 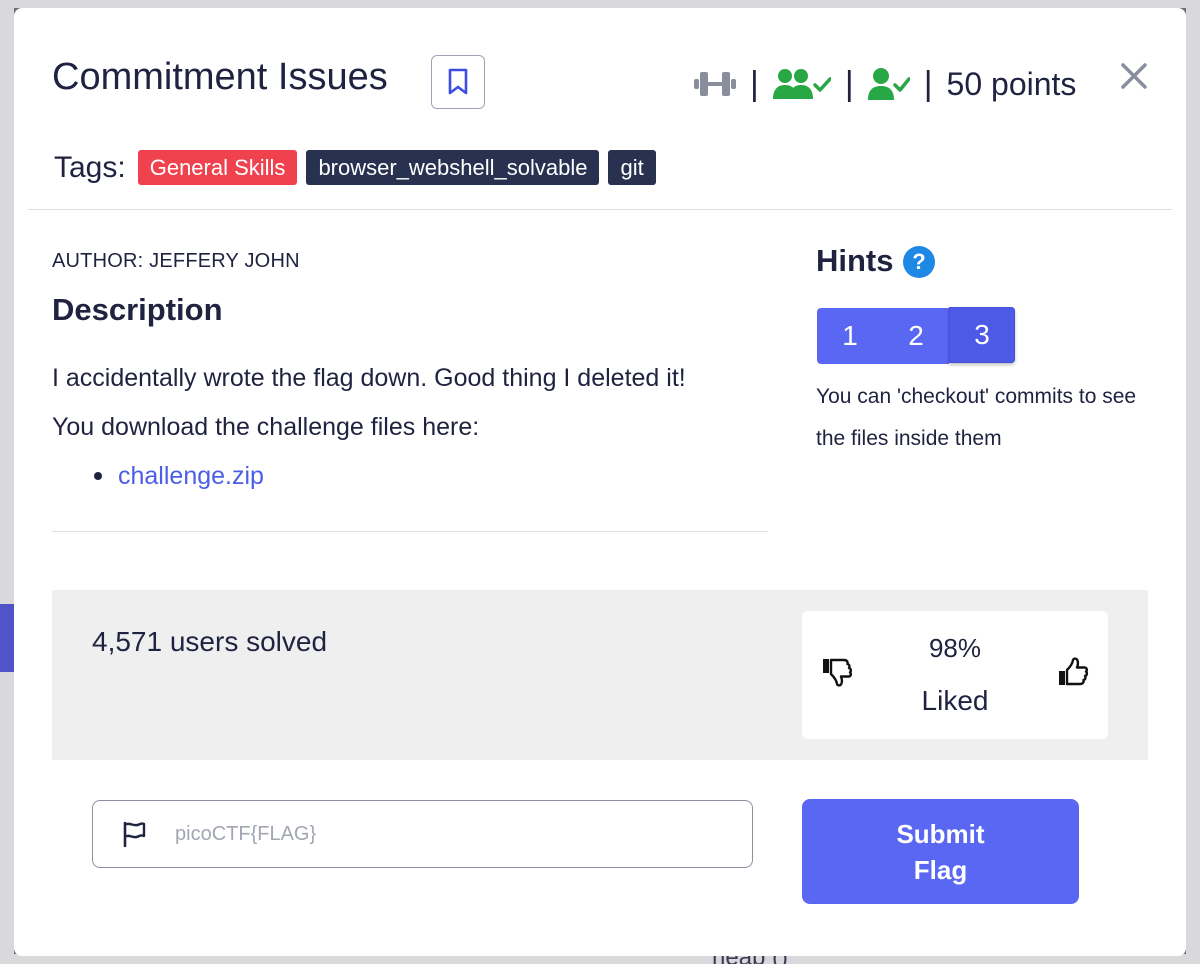 I want to click on bookmark-button, so click(x=458, y=82).